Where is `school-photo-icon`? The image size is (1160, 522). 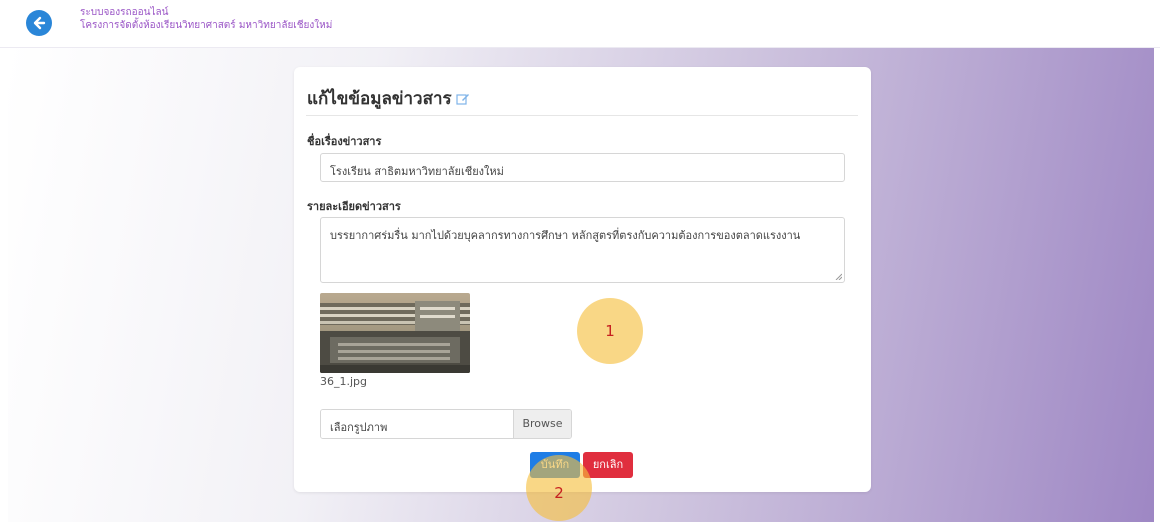 school-photo-icon is located at coordinates (395, 333).